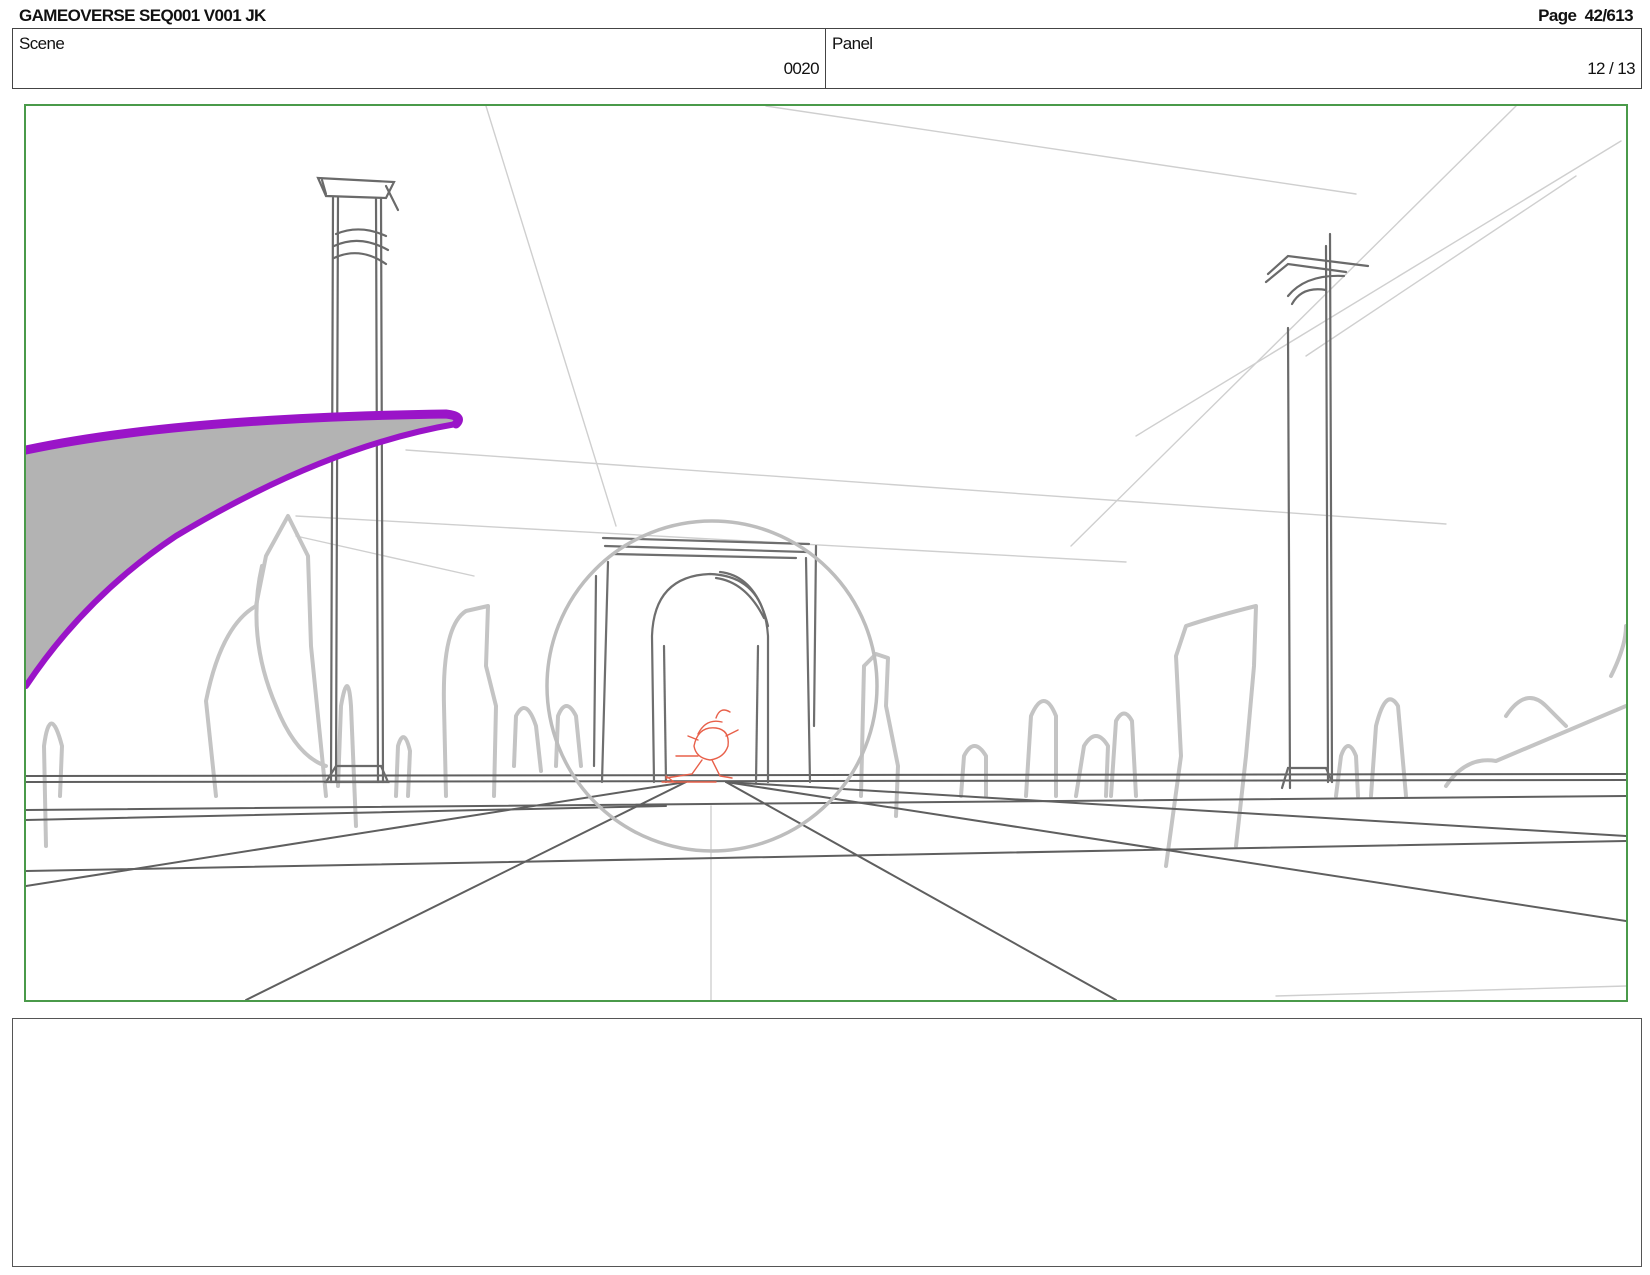 This screenshot has width=1650, height=1275. What do you see at coordinates (142, 15) in the screenshot?
I see `document-title: GAMEOVERSE SEQ001 V001 JK` at bounding box center [142, 15].